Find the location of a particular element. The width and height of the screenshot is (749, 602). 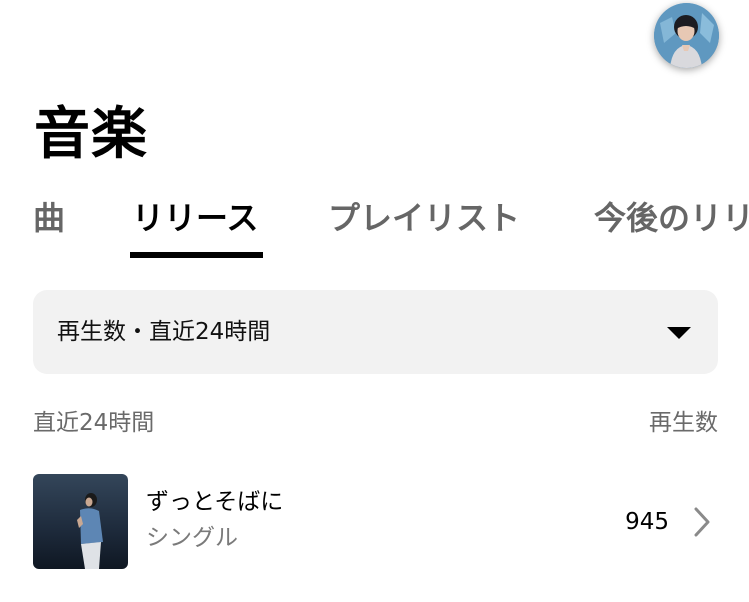

caret-down-icon is located at coordinates (679, 333).